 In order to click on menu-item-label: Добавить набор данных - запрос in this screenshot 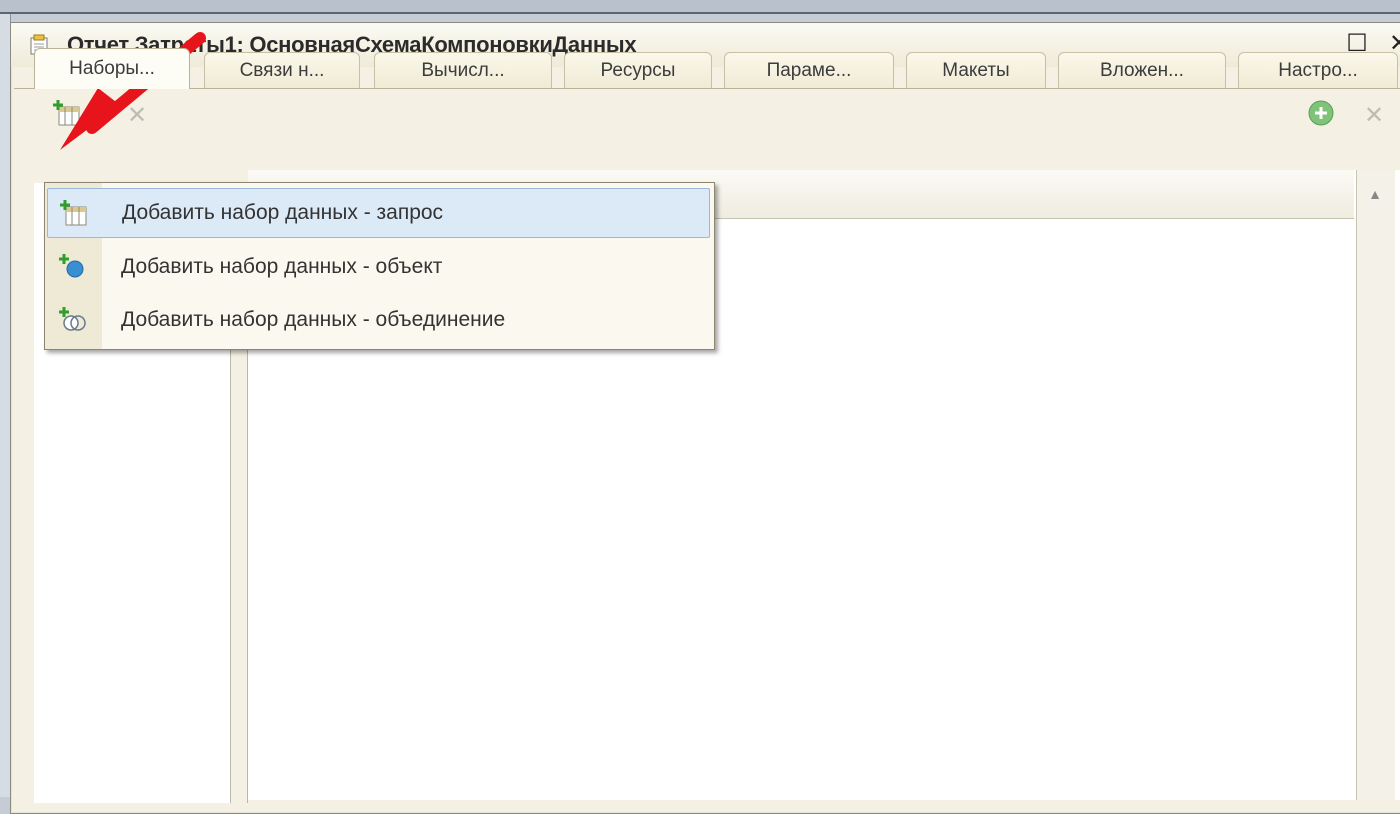, I will do `click(283, 212)`.